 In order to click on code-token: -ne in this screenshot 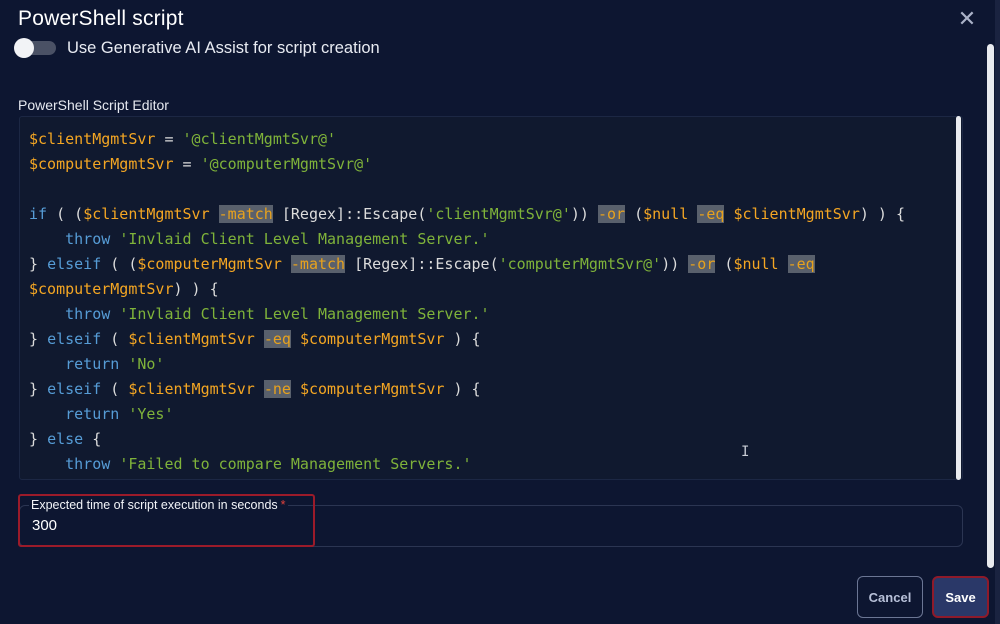, I will do `click(277, 389)`.